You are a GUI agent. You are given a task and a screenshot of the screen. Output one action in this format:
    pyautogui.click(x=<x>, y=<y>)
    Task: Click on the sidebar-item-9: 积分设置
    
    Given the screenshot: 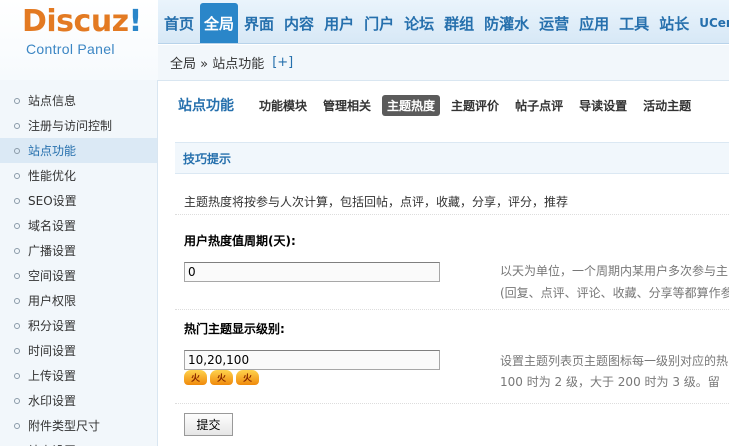 What is the action you would take?
    pyautogui.click(x=78, y=325)
    